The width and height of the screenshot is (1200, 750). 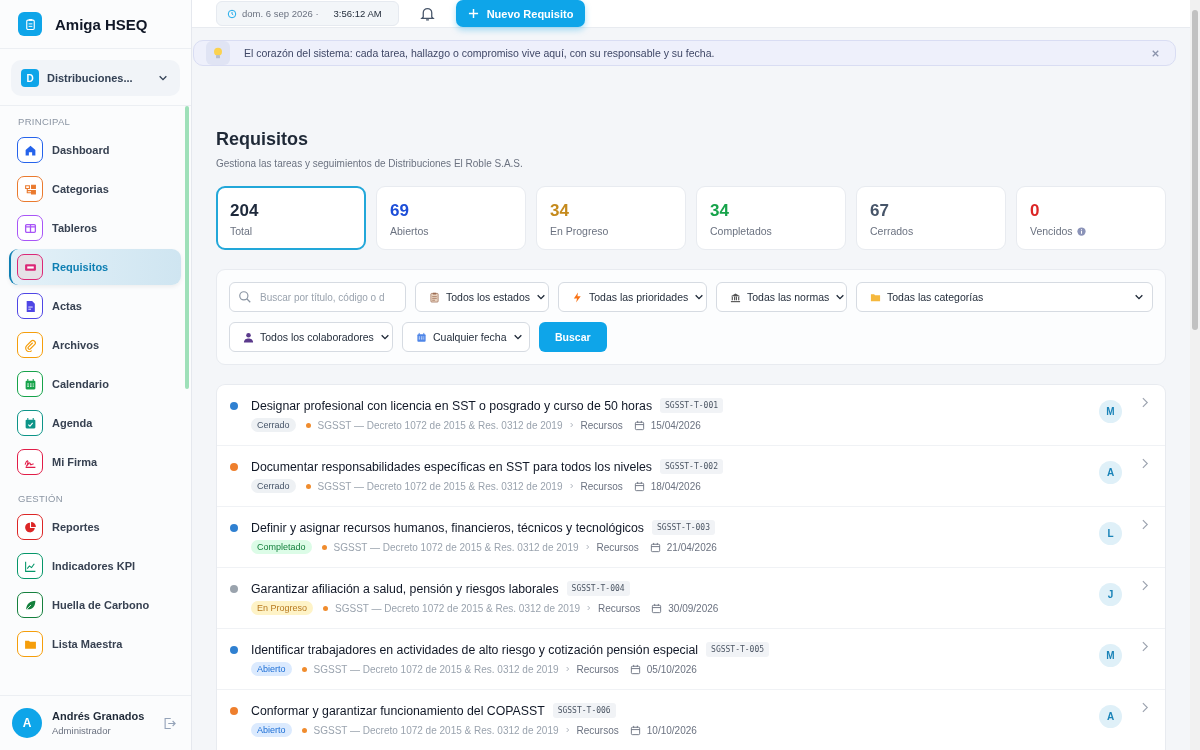 What do you see at coordinates (480, 53) in the screenshot?
I see `info-banner-text: El corazón del sistema: cada tarea, hallazgo o compromiso vive aquí, con su responsable y su fecha.` at bounding box center [480, 53].